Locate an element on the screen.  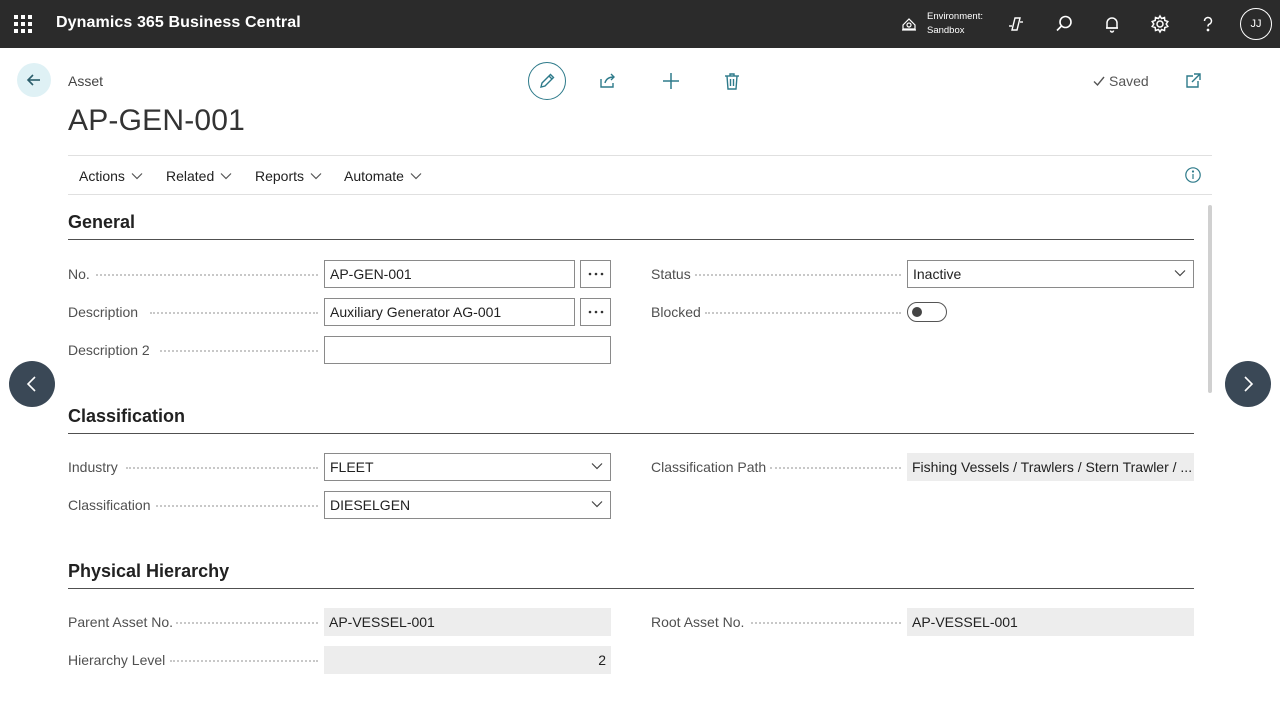
menu-related: Related is located at coordinates (199, 176).